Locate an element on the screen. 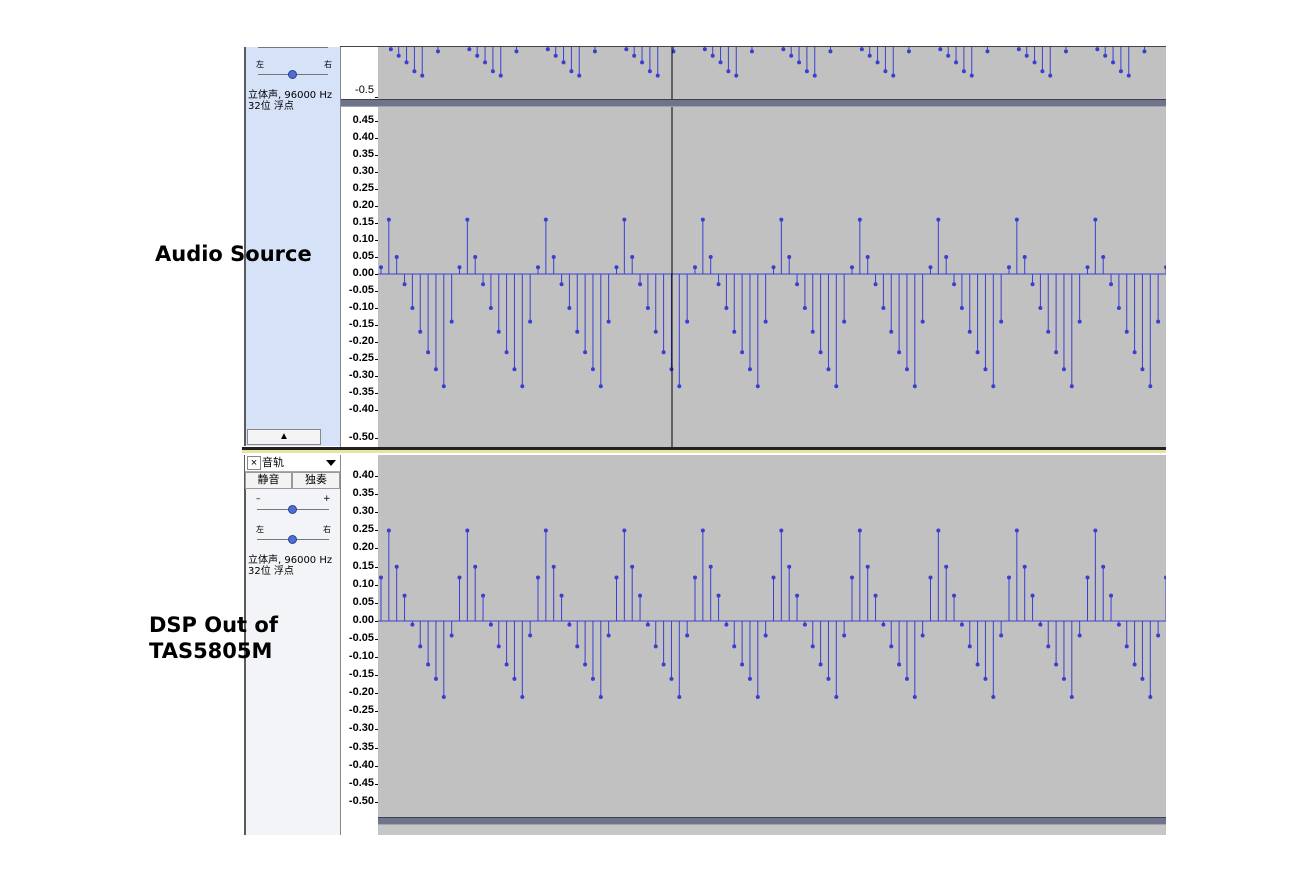 The width and height of the screenshot is (1312, 890). ruler-label: 0.20 is located at coordinates (363, 547).